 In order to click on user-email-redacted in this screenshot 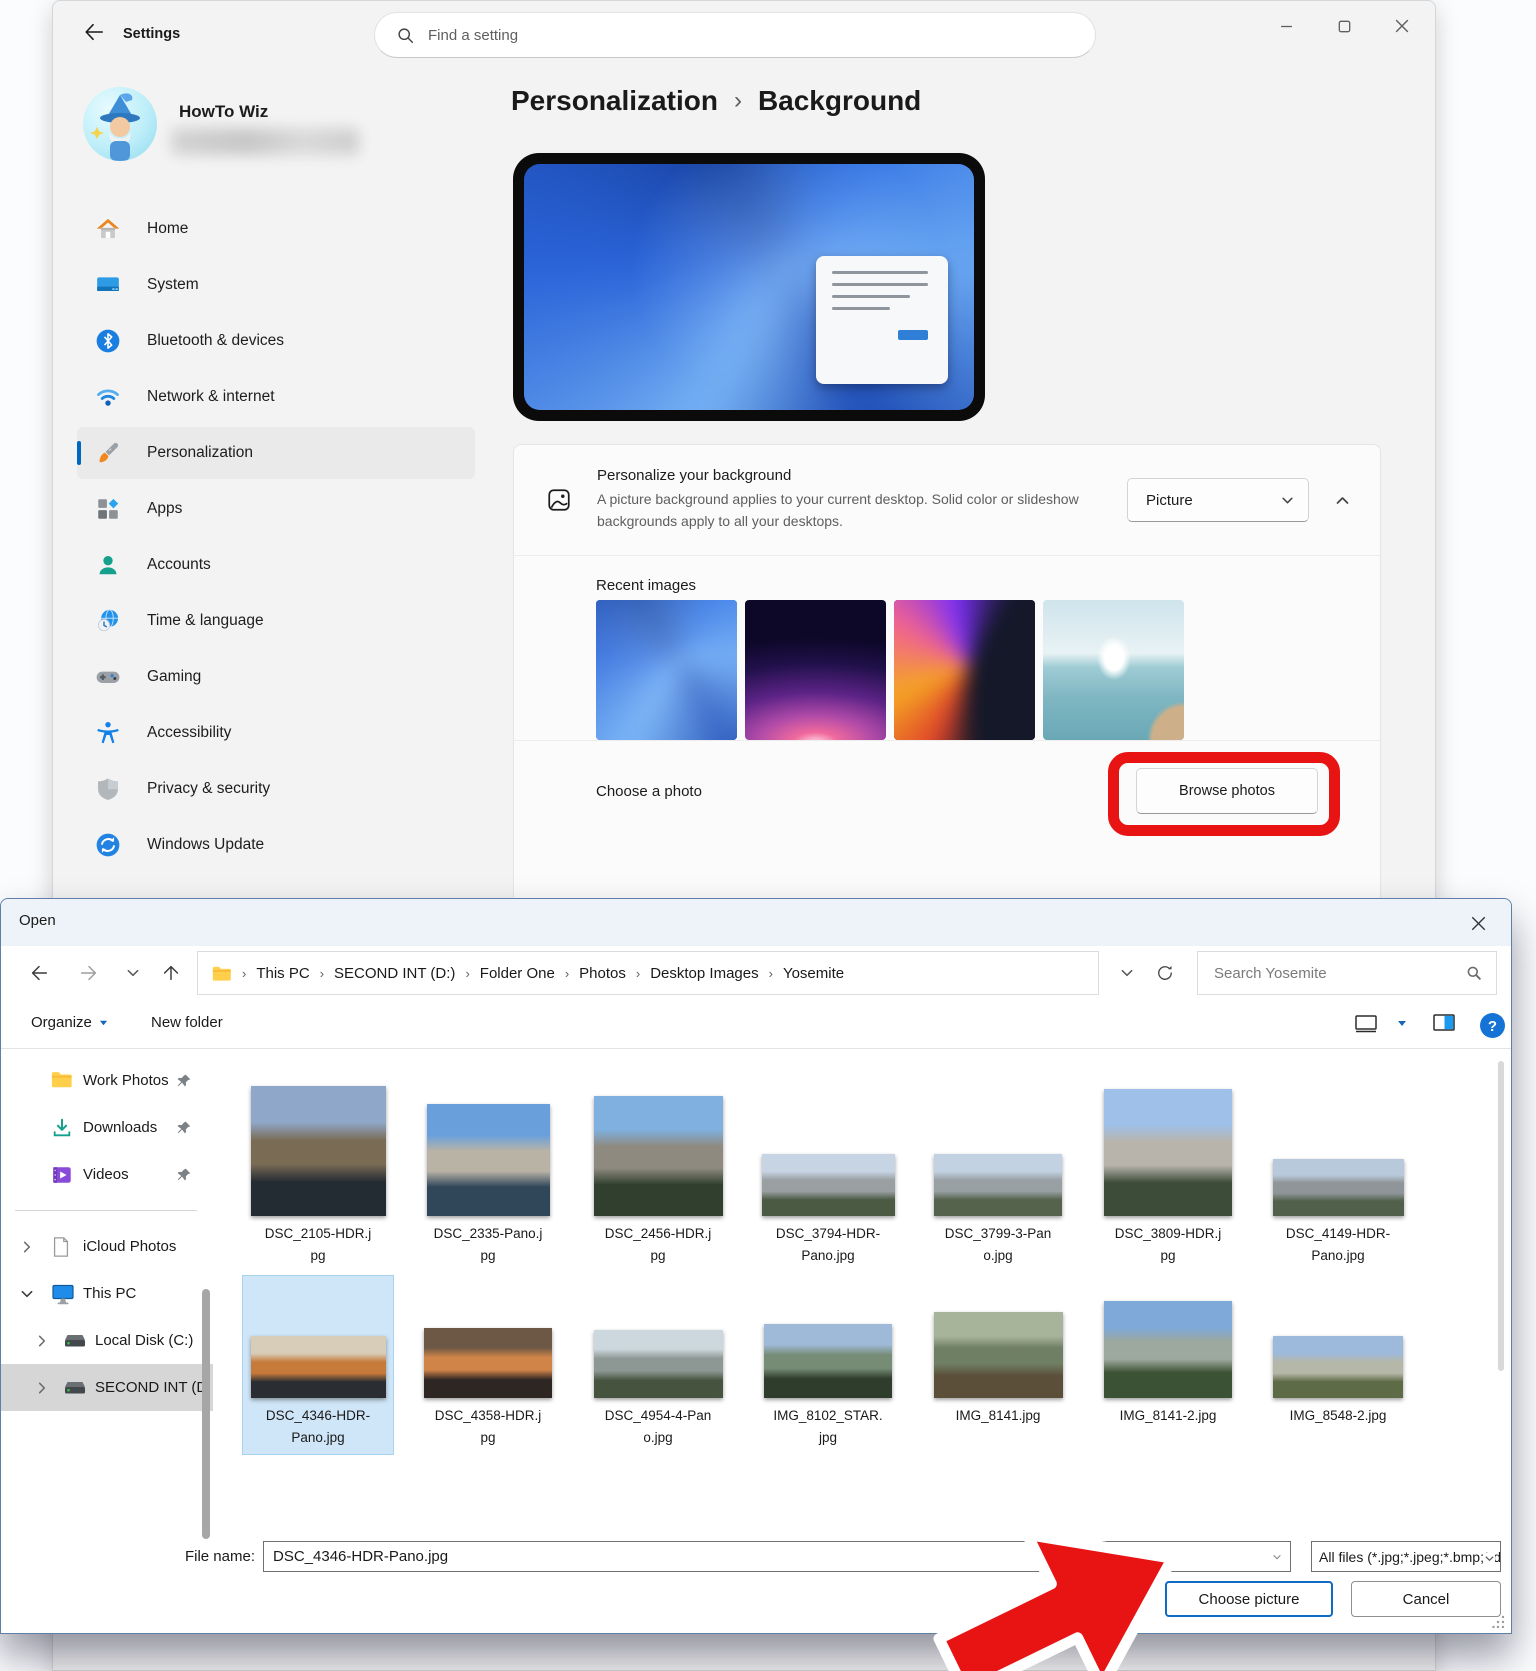, I will do `click(265, 141)`.